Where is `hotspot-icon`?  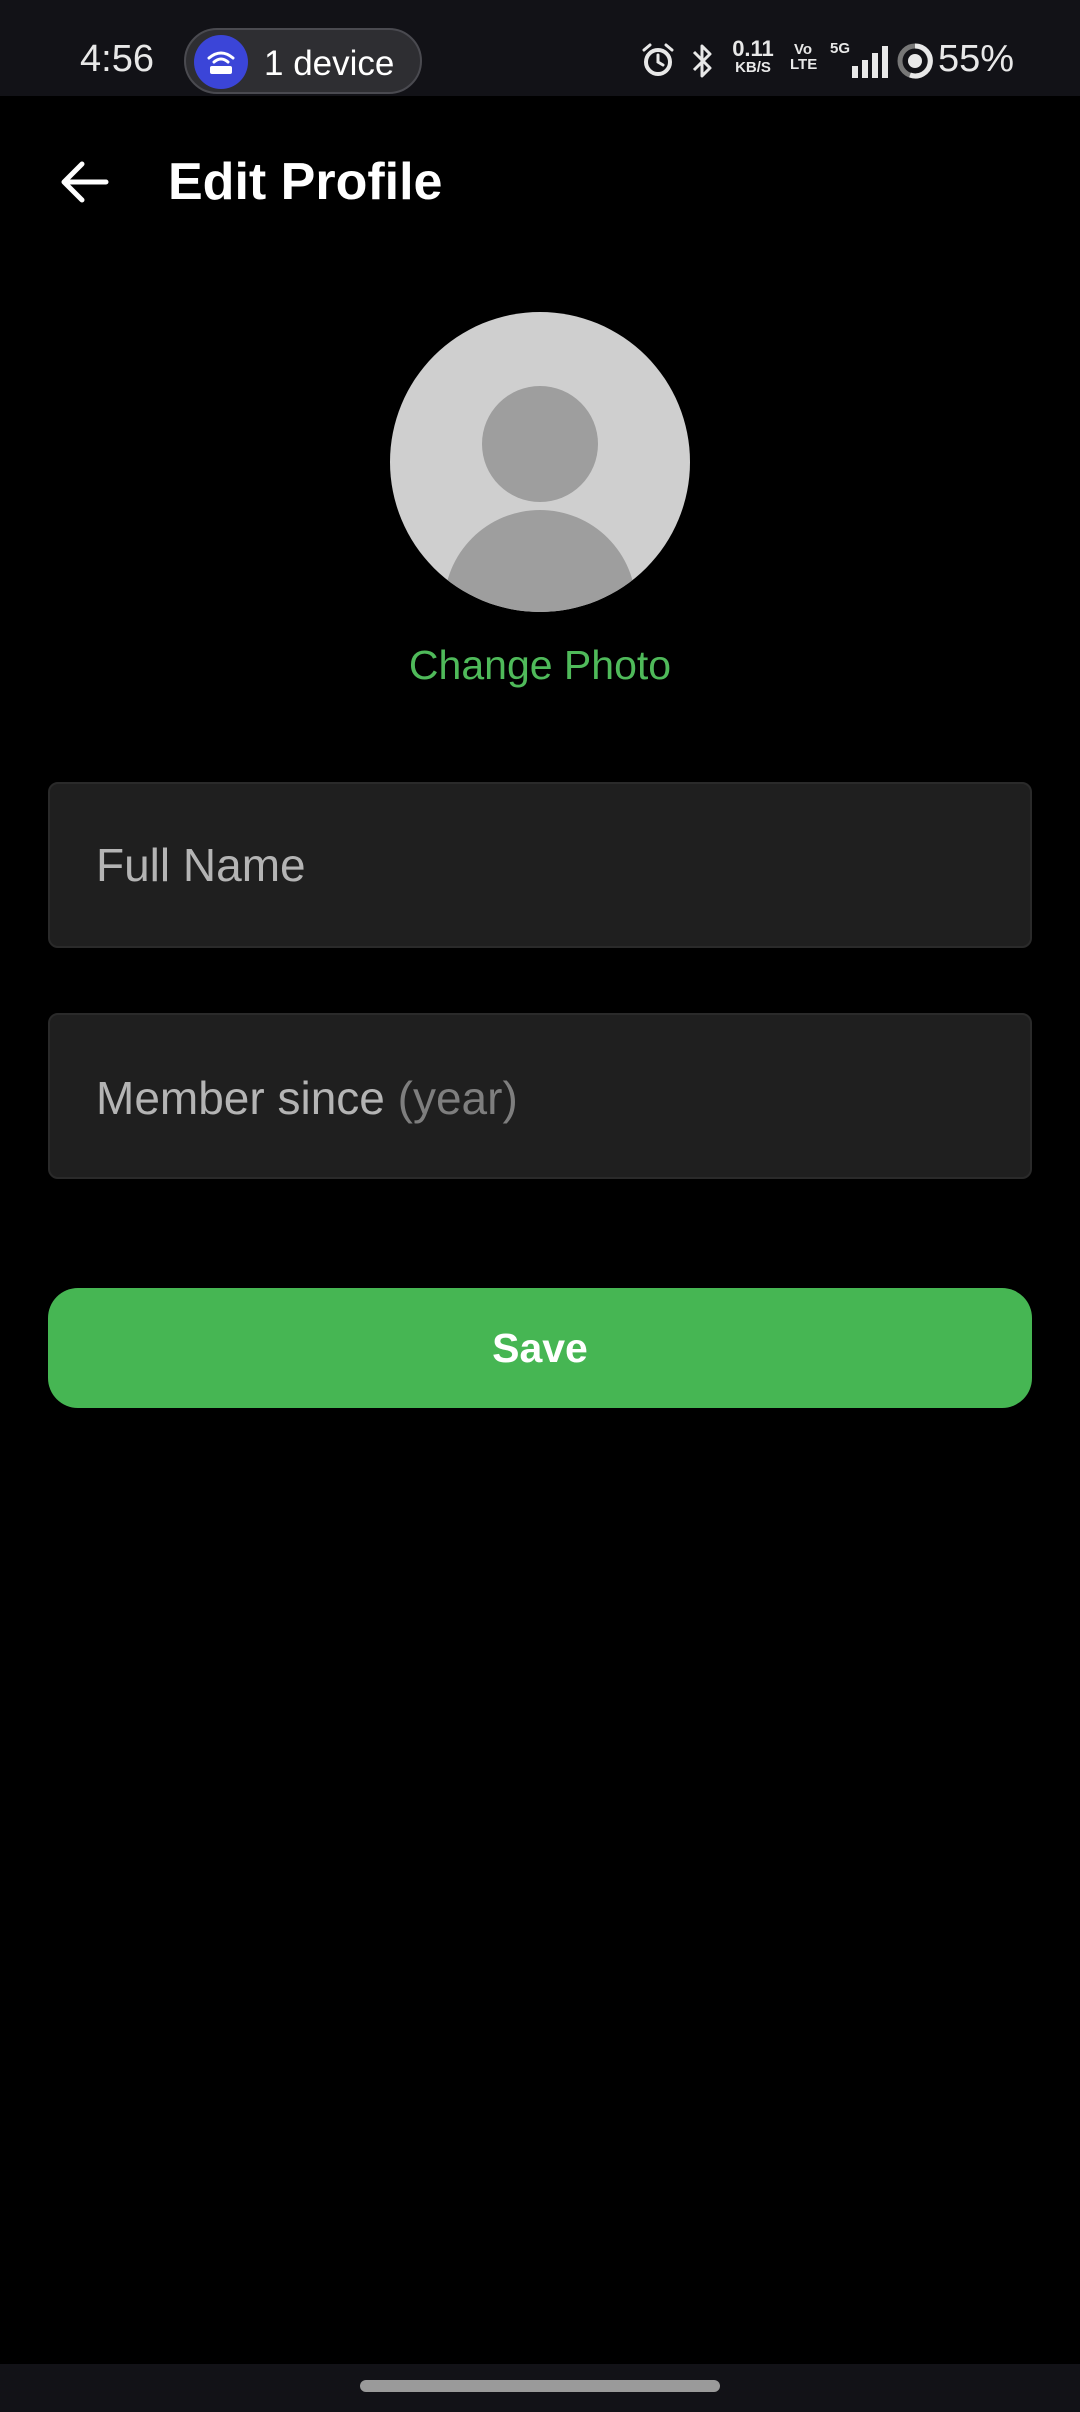
hotspot-icon is located at coordinates (221, 62).